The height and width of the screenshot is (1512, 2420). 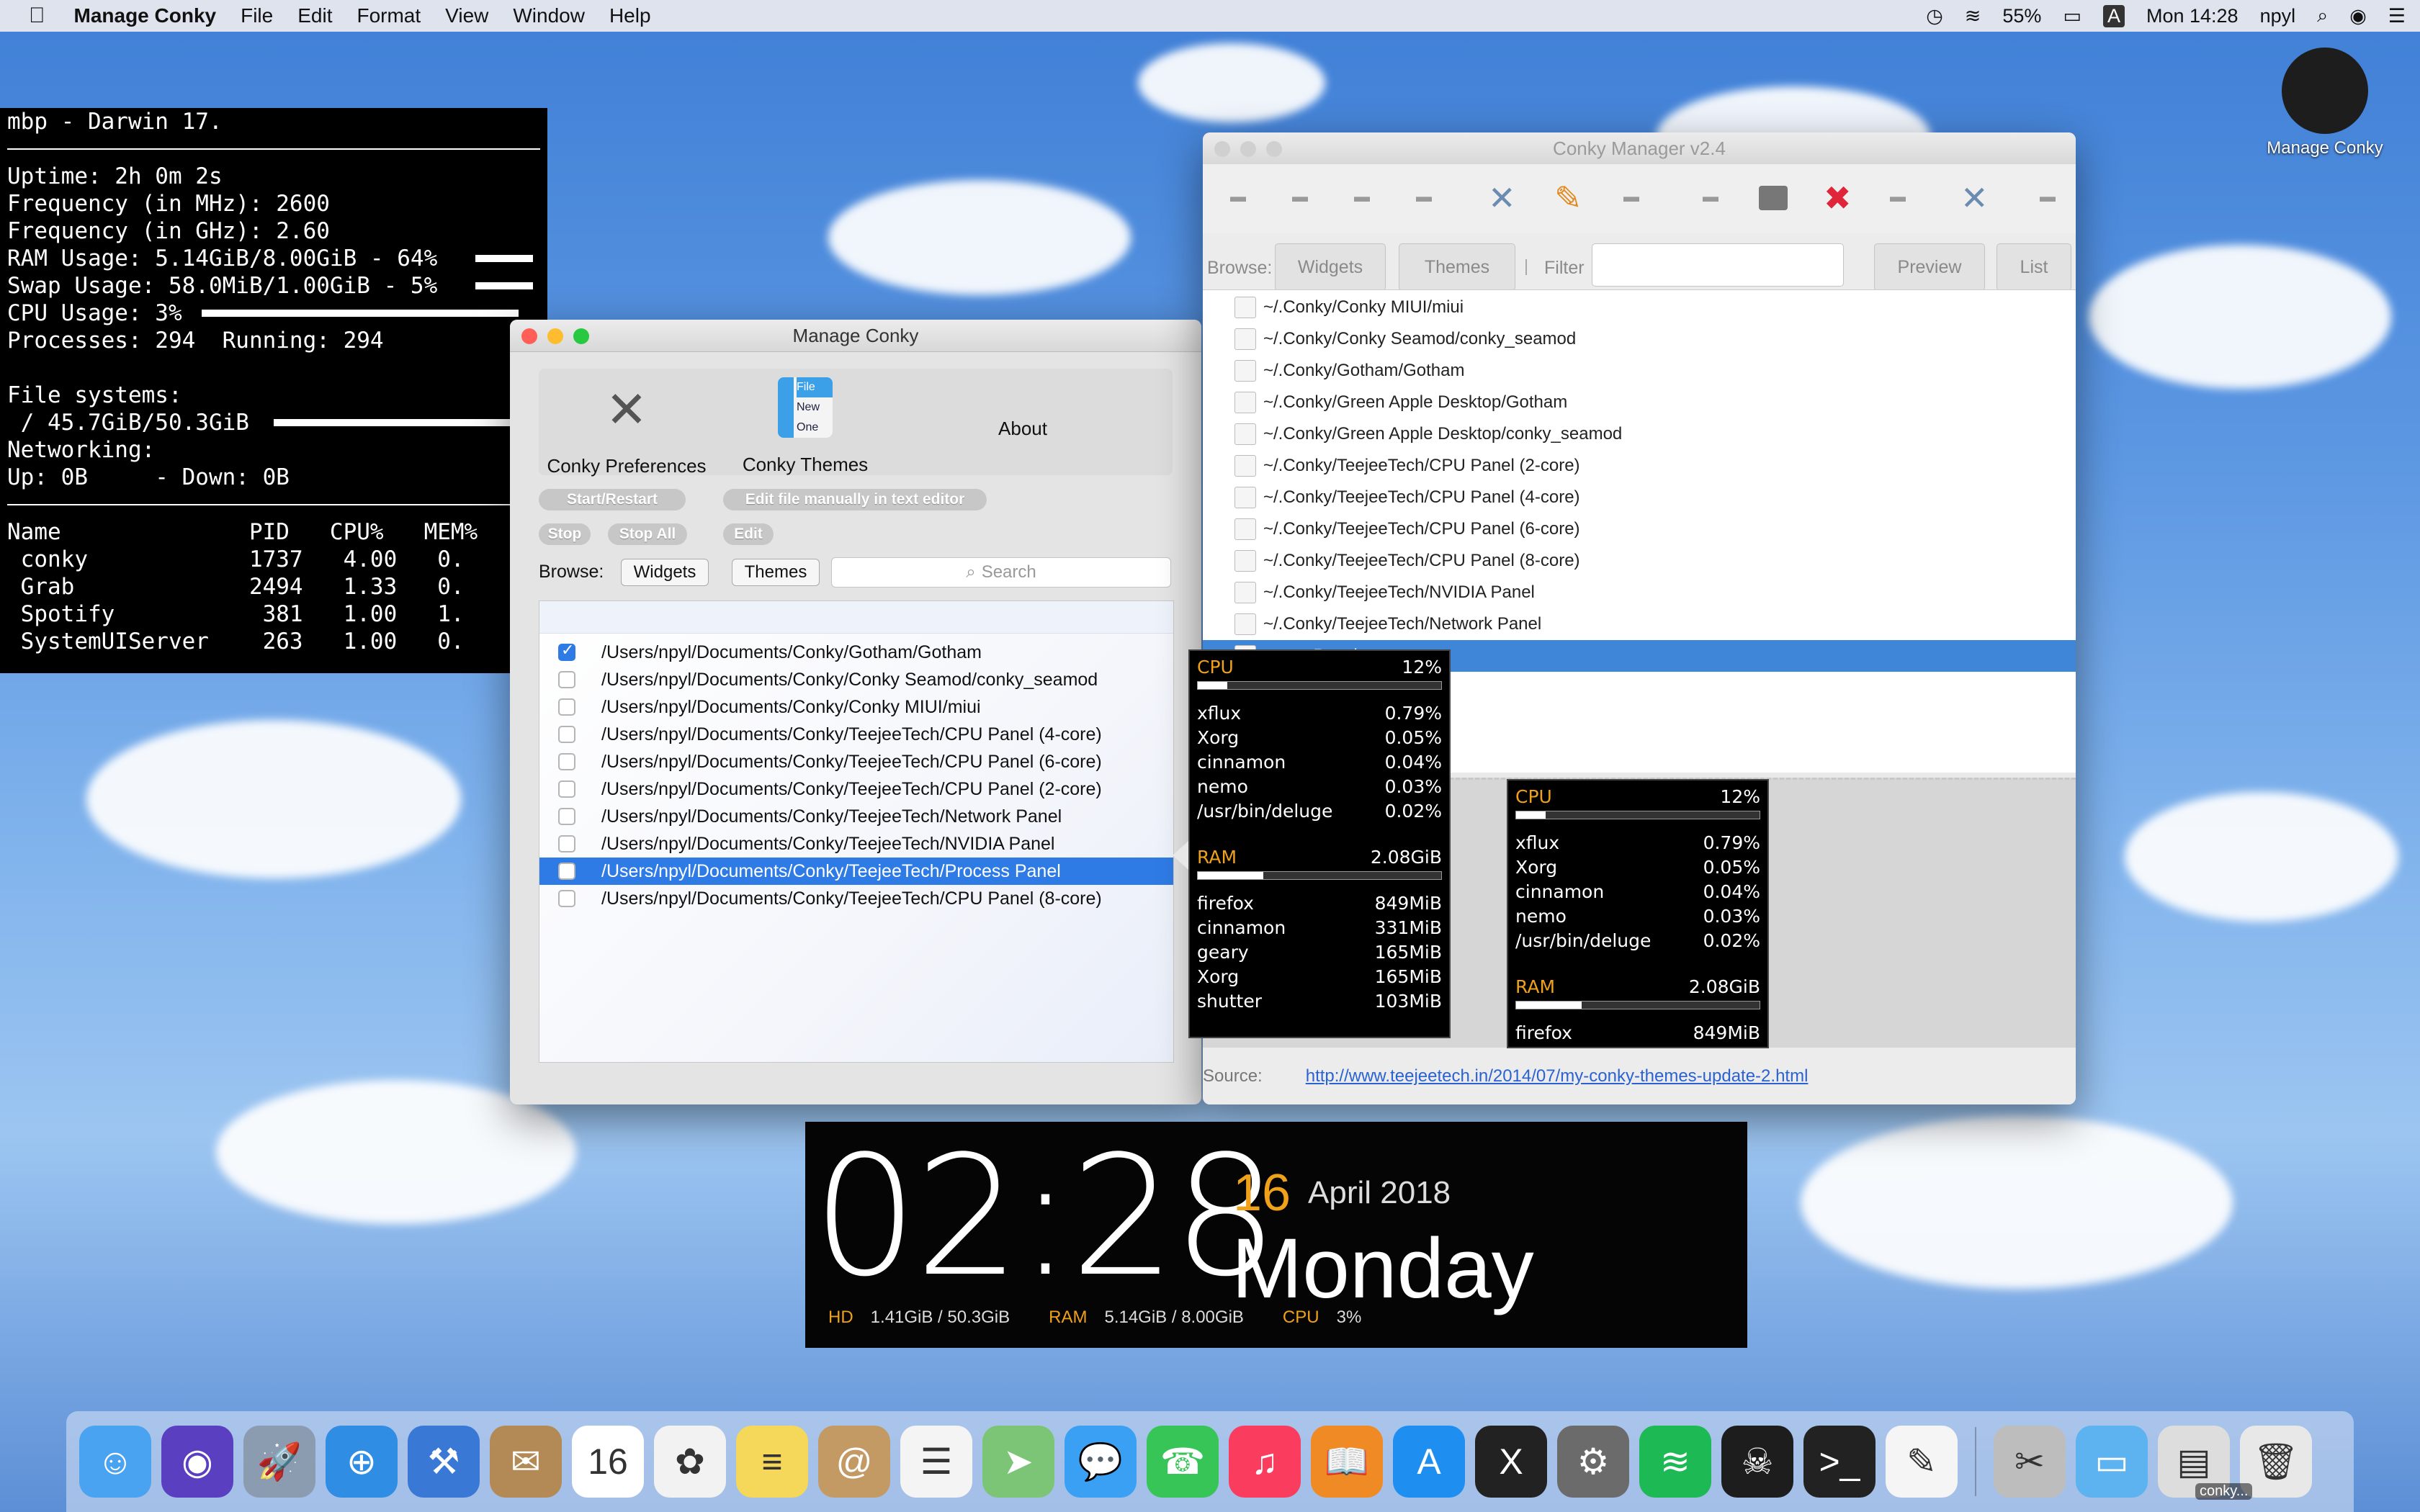 I want to click on list-item: ~/.Conky/Green Apple Desktop/Gotham, so click(x=1639, y=402).